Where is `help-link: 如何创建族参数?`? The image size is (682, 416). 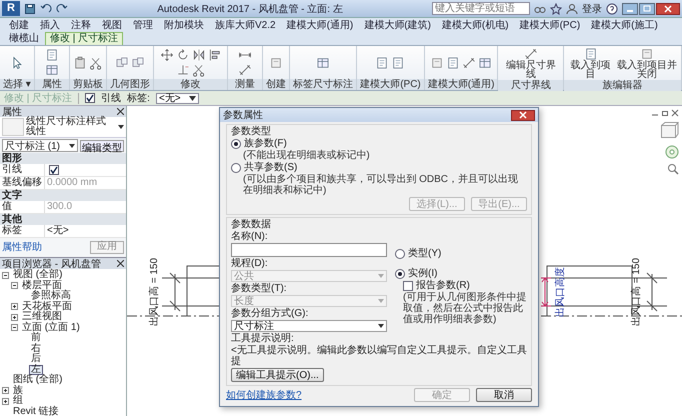
help-link: 如何创建族参数? is located at coordinates (264, 395).